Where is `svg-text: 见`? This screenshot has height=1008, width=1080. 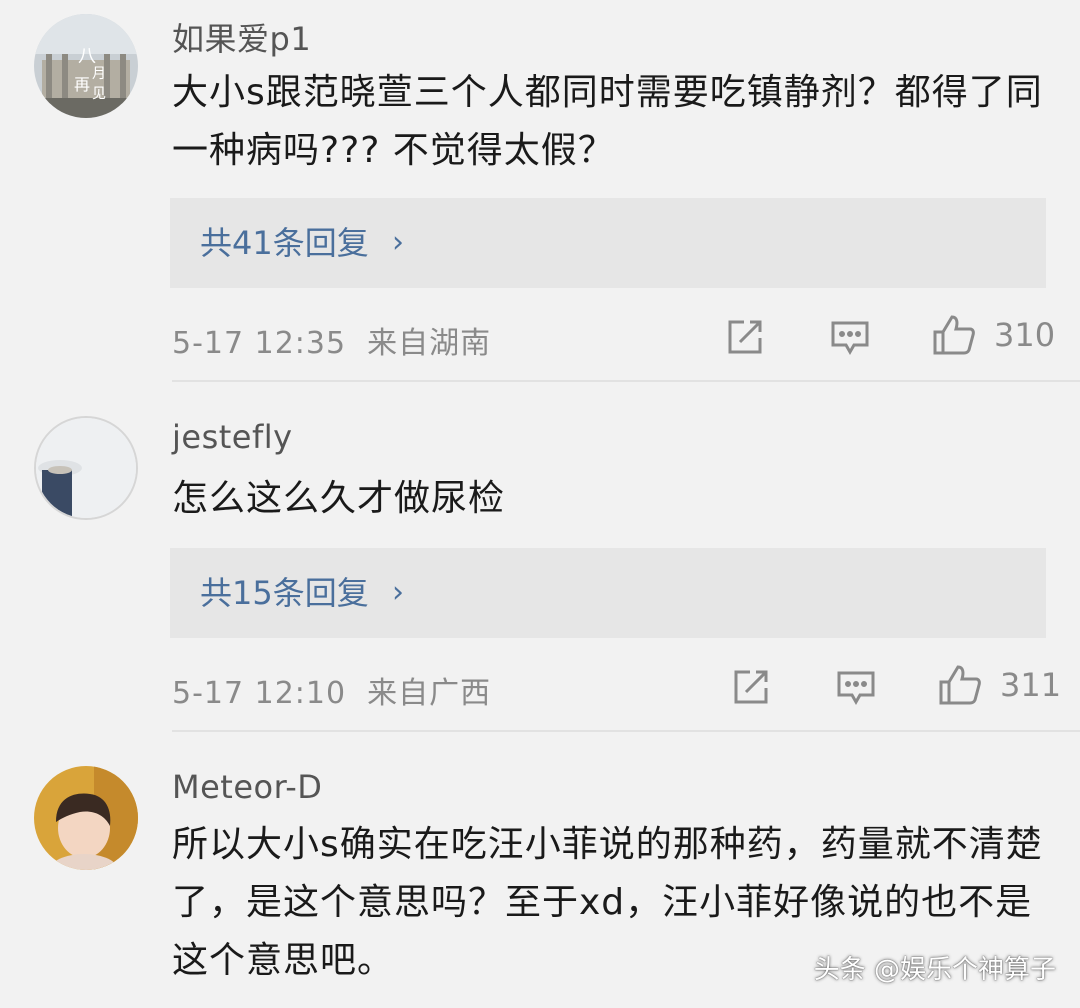 svg-text: 见 is located at coordinates (99, 94).